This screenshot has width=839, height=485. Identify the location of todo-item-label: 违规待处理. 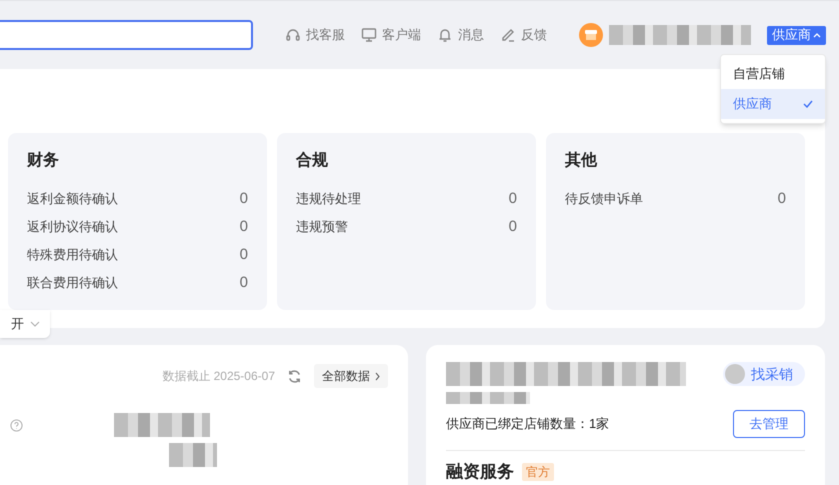
(328, 199).